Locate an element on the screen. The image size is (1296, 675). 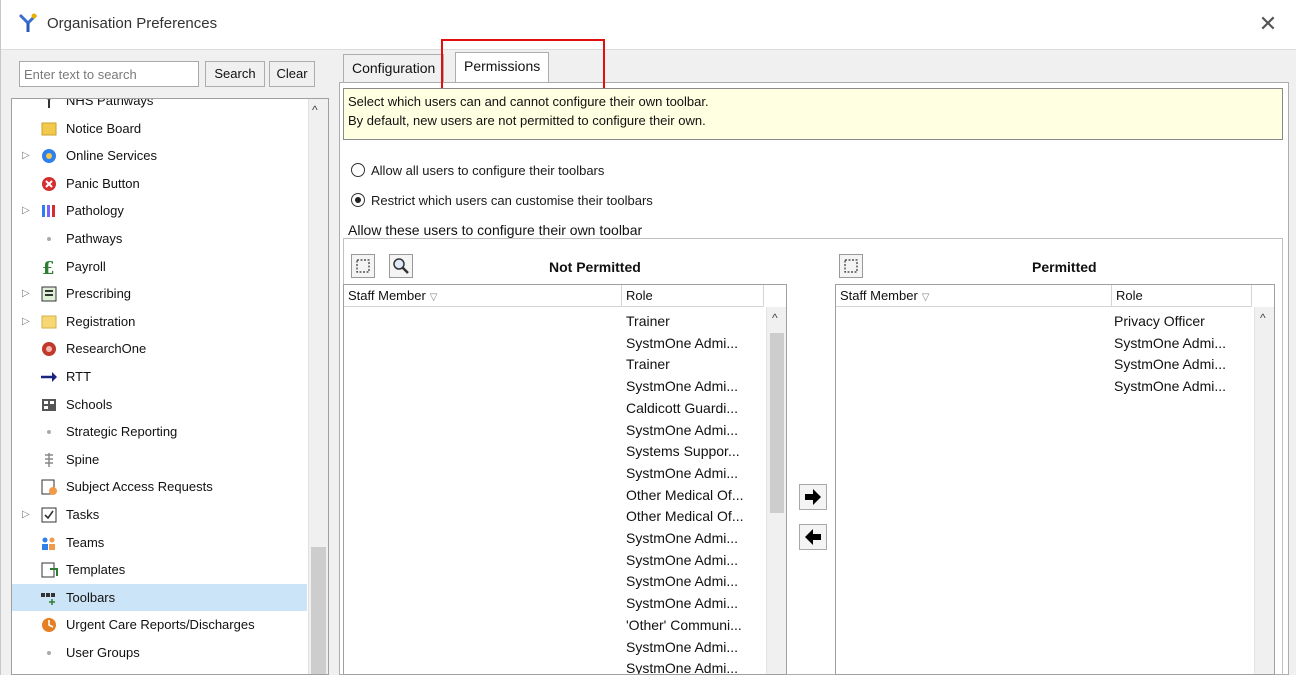
allow-all-radio is located at coordinates (358, 170).